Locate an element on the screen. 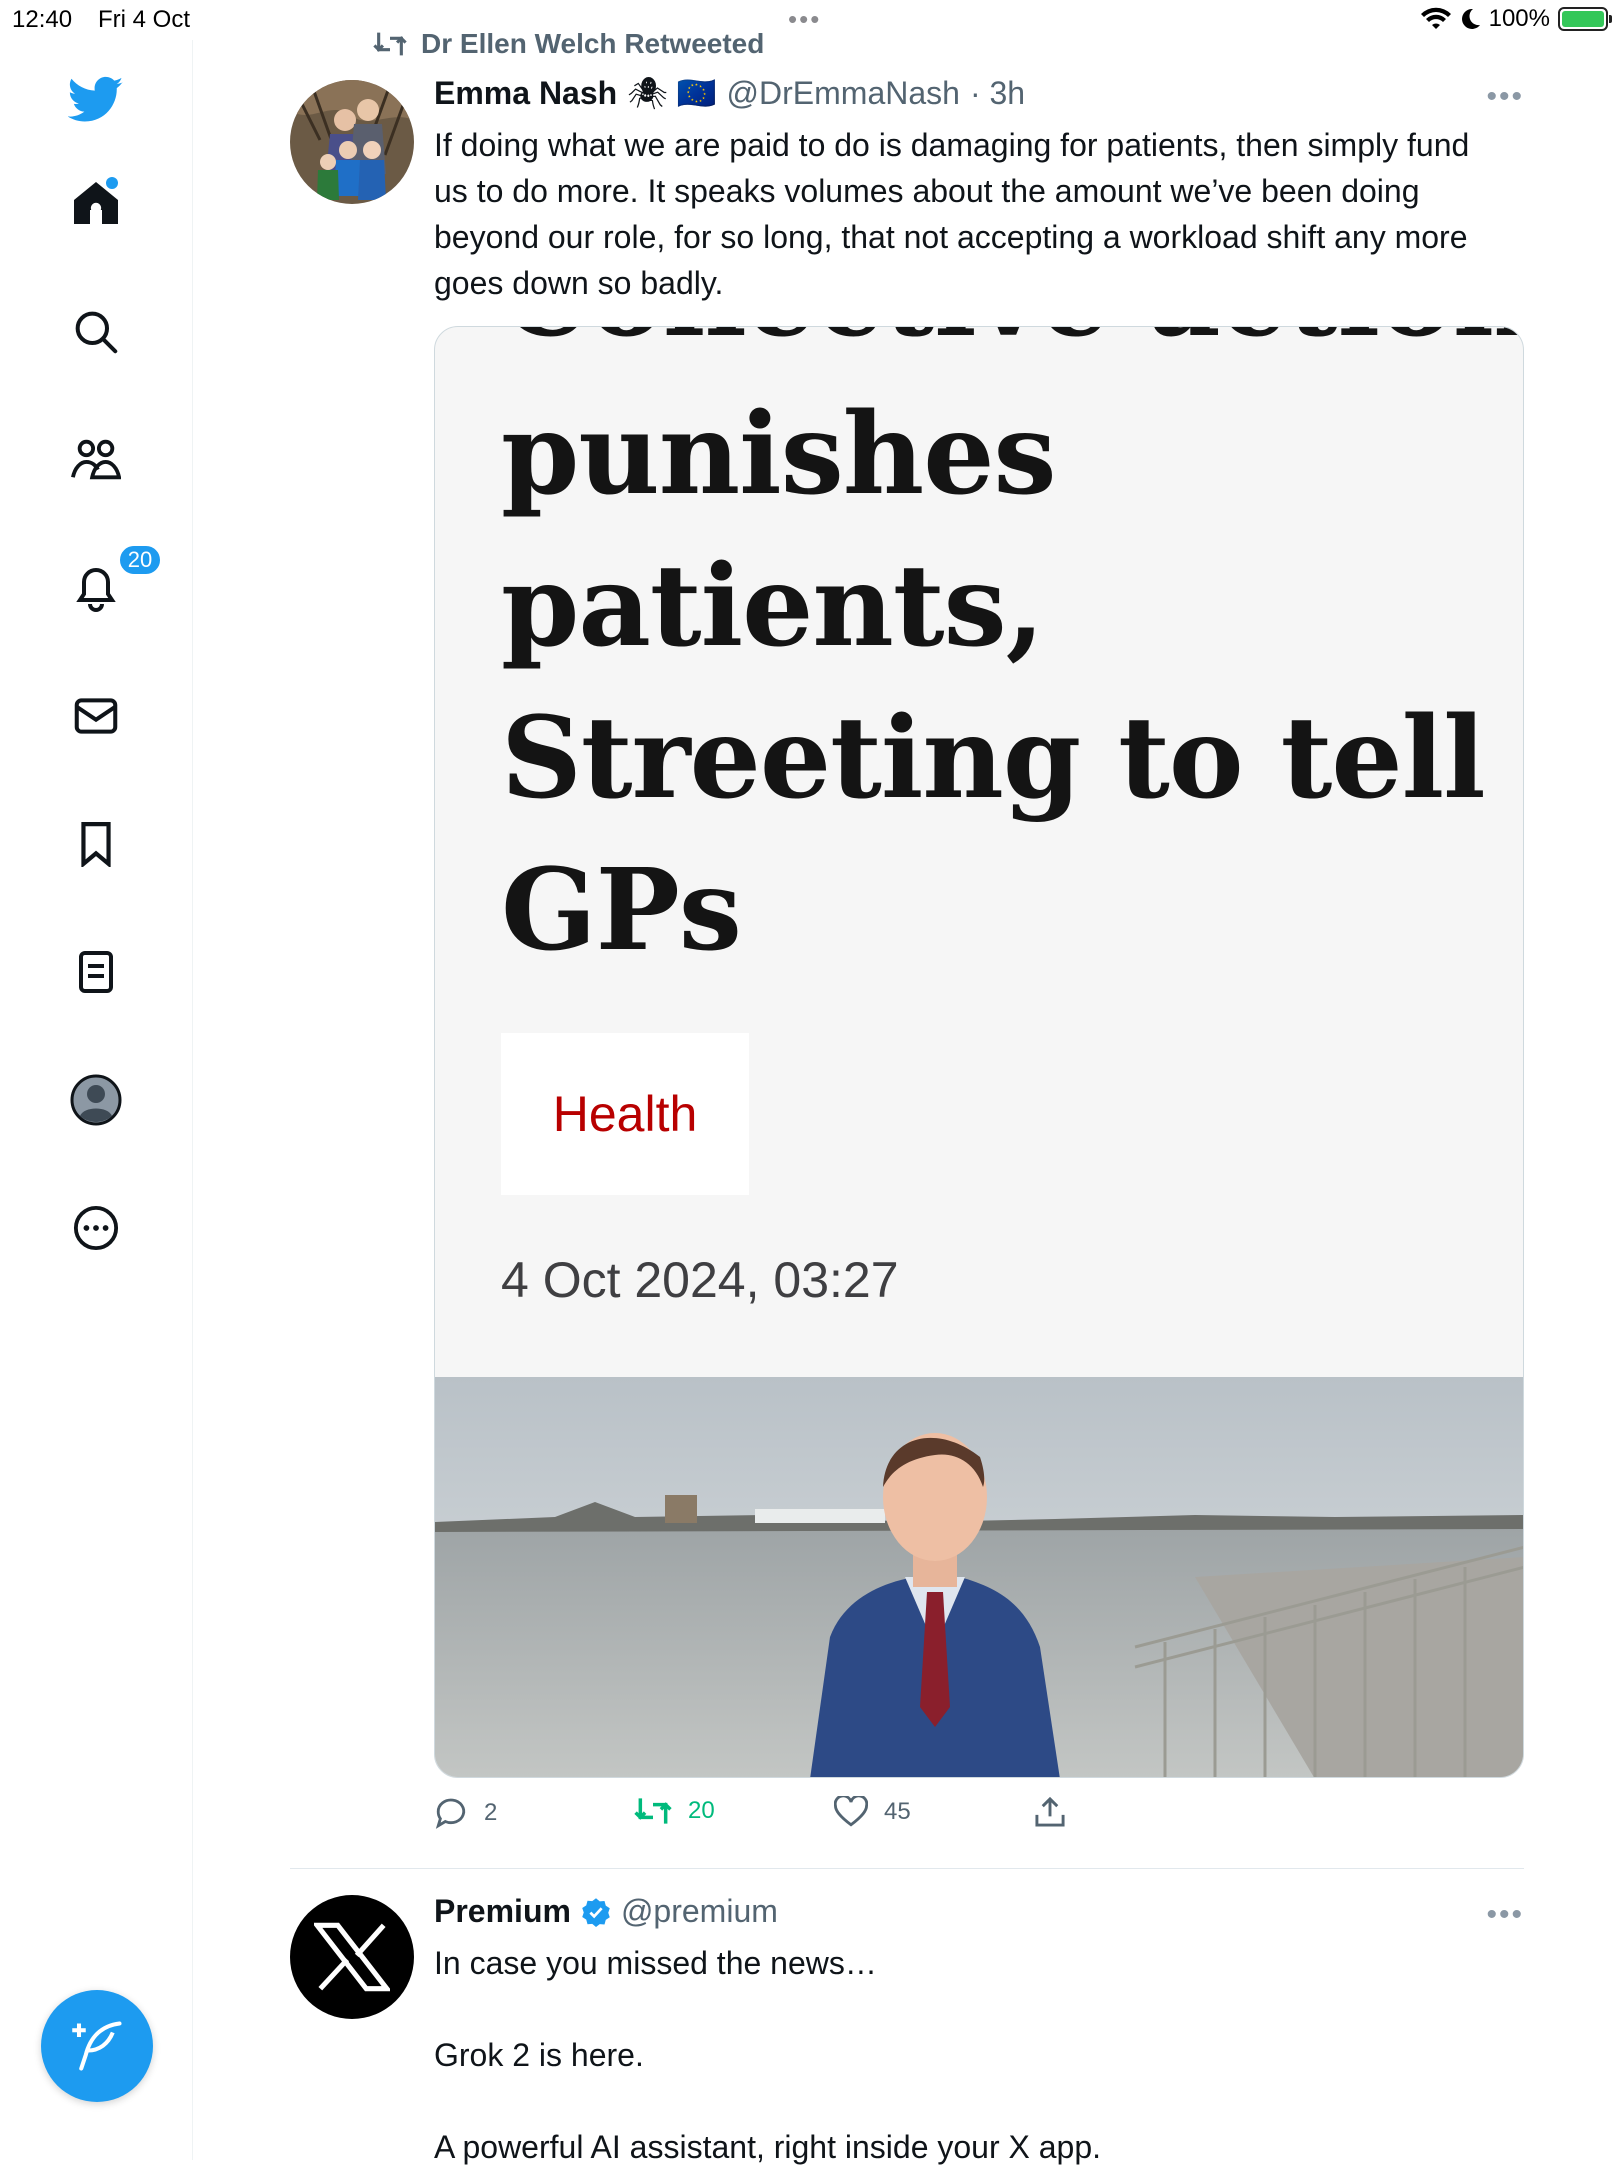 The height and width of the screenshot is (2170, 1620). retweet-button: 20 is located at coordinates (674, 1811).